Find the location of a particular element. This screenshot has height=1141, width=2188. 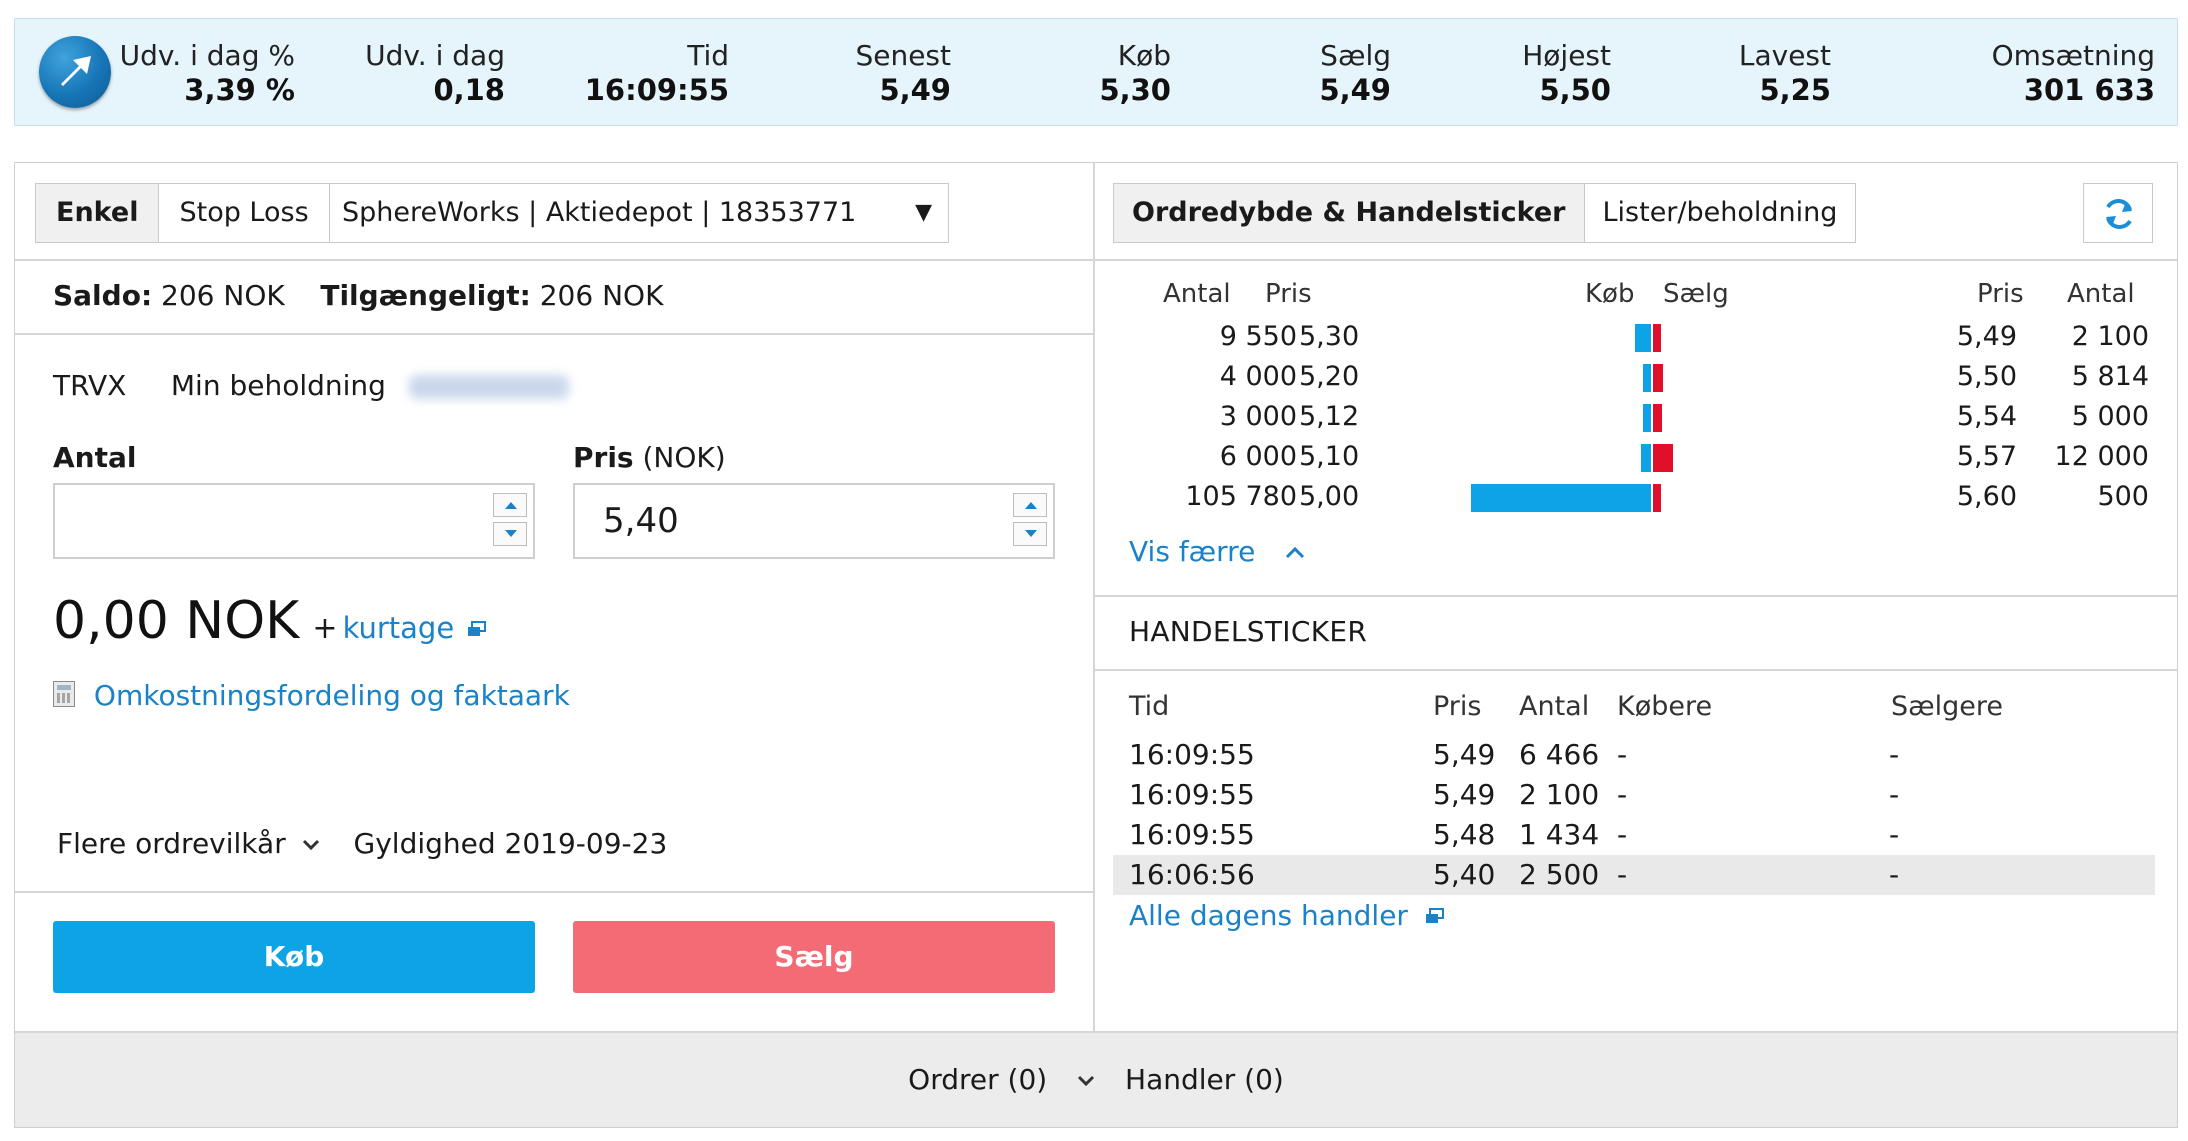

quantity-stepper is located at coordinates (510, 522).